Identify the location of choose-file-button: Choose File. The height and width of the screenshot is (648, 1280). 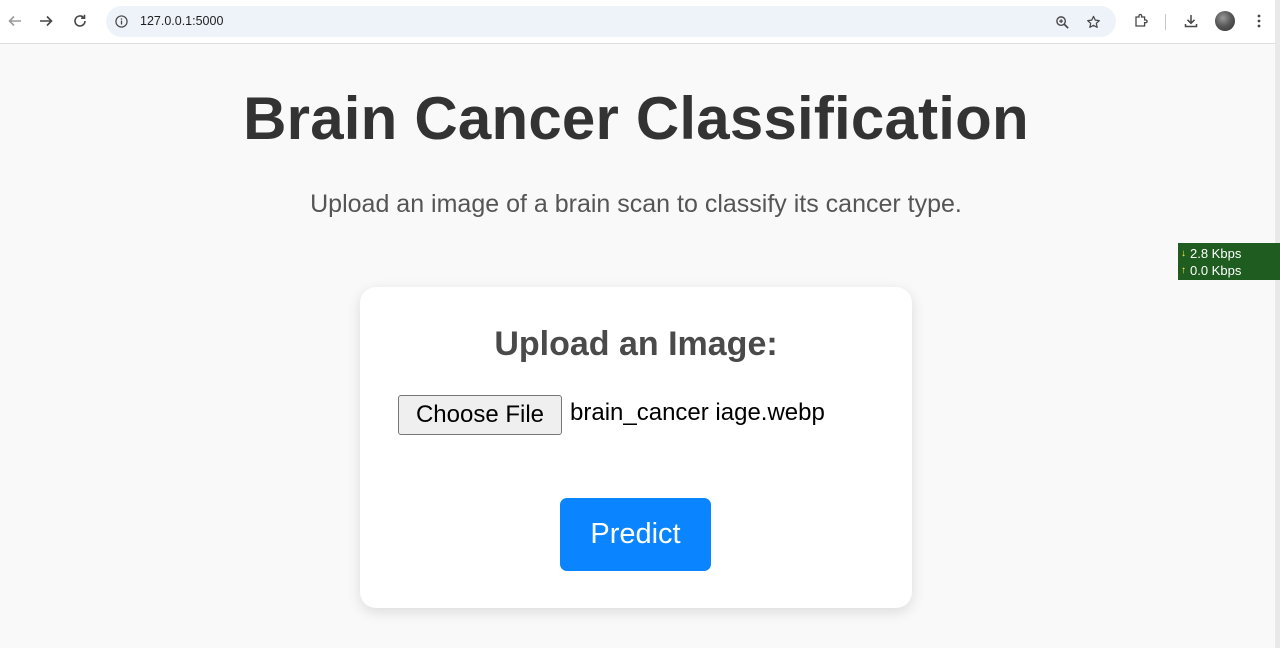
(480, 415).